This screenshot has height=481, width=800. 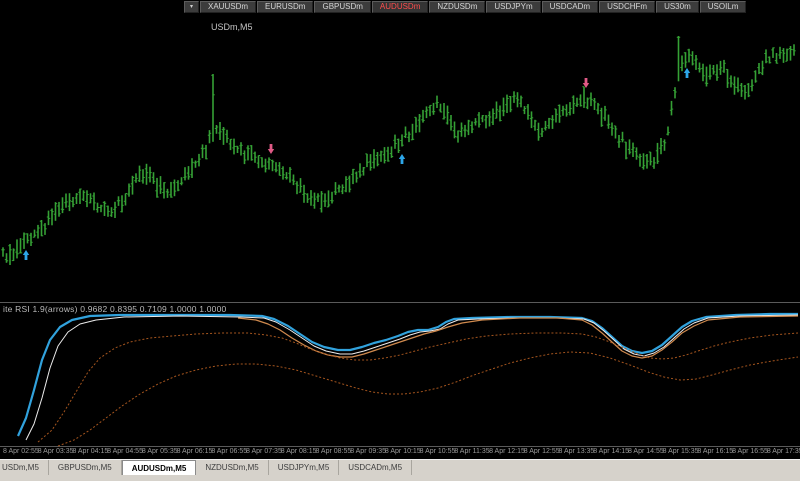 I want to click on time-label: 8 Apr 14:55, so click(x=645, y=451).